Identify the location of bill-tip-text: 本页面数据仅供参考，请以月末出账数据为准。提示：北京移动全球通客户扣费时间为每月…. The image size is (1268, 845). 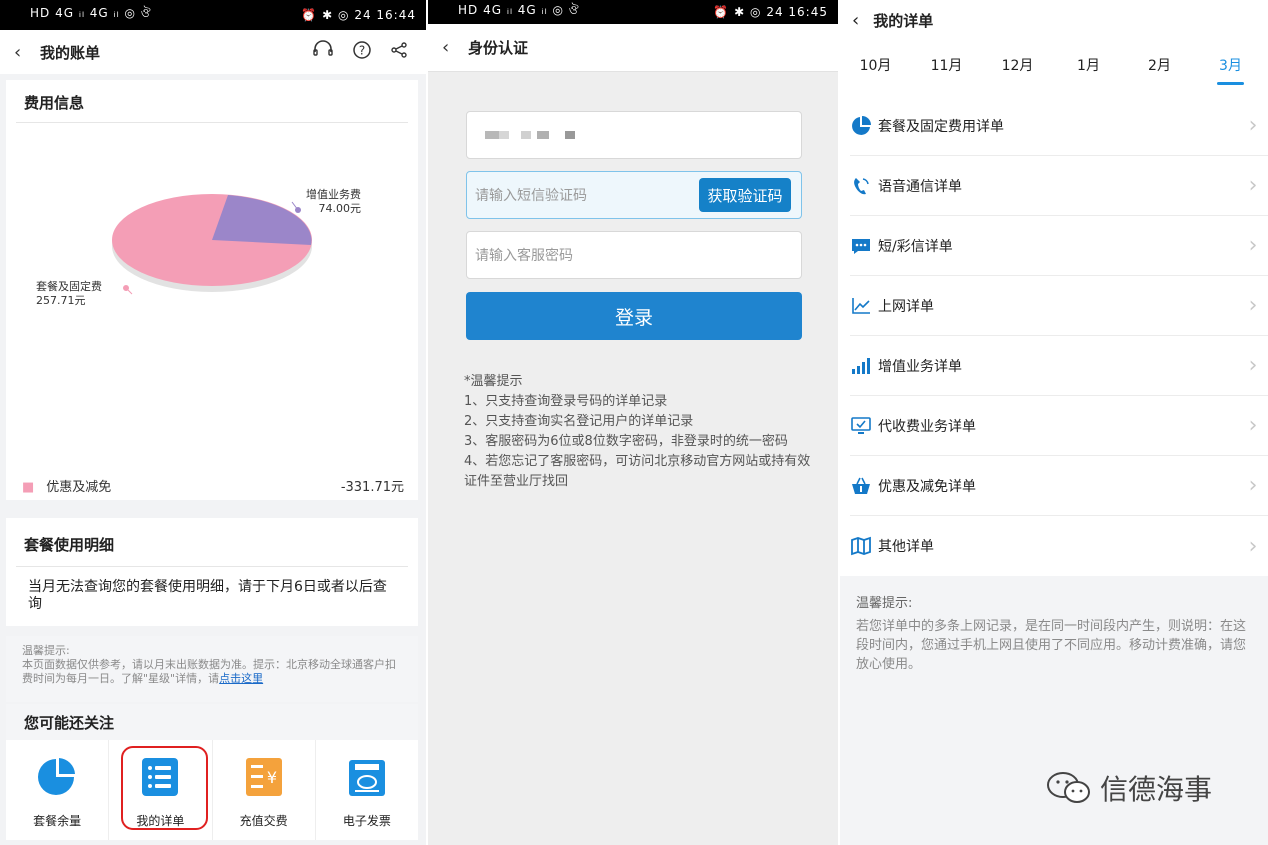
(209, 671).